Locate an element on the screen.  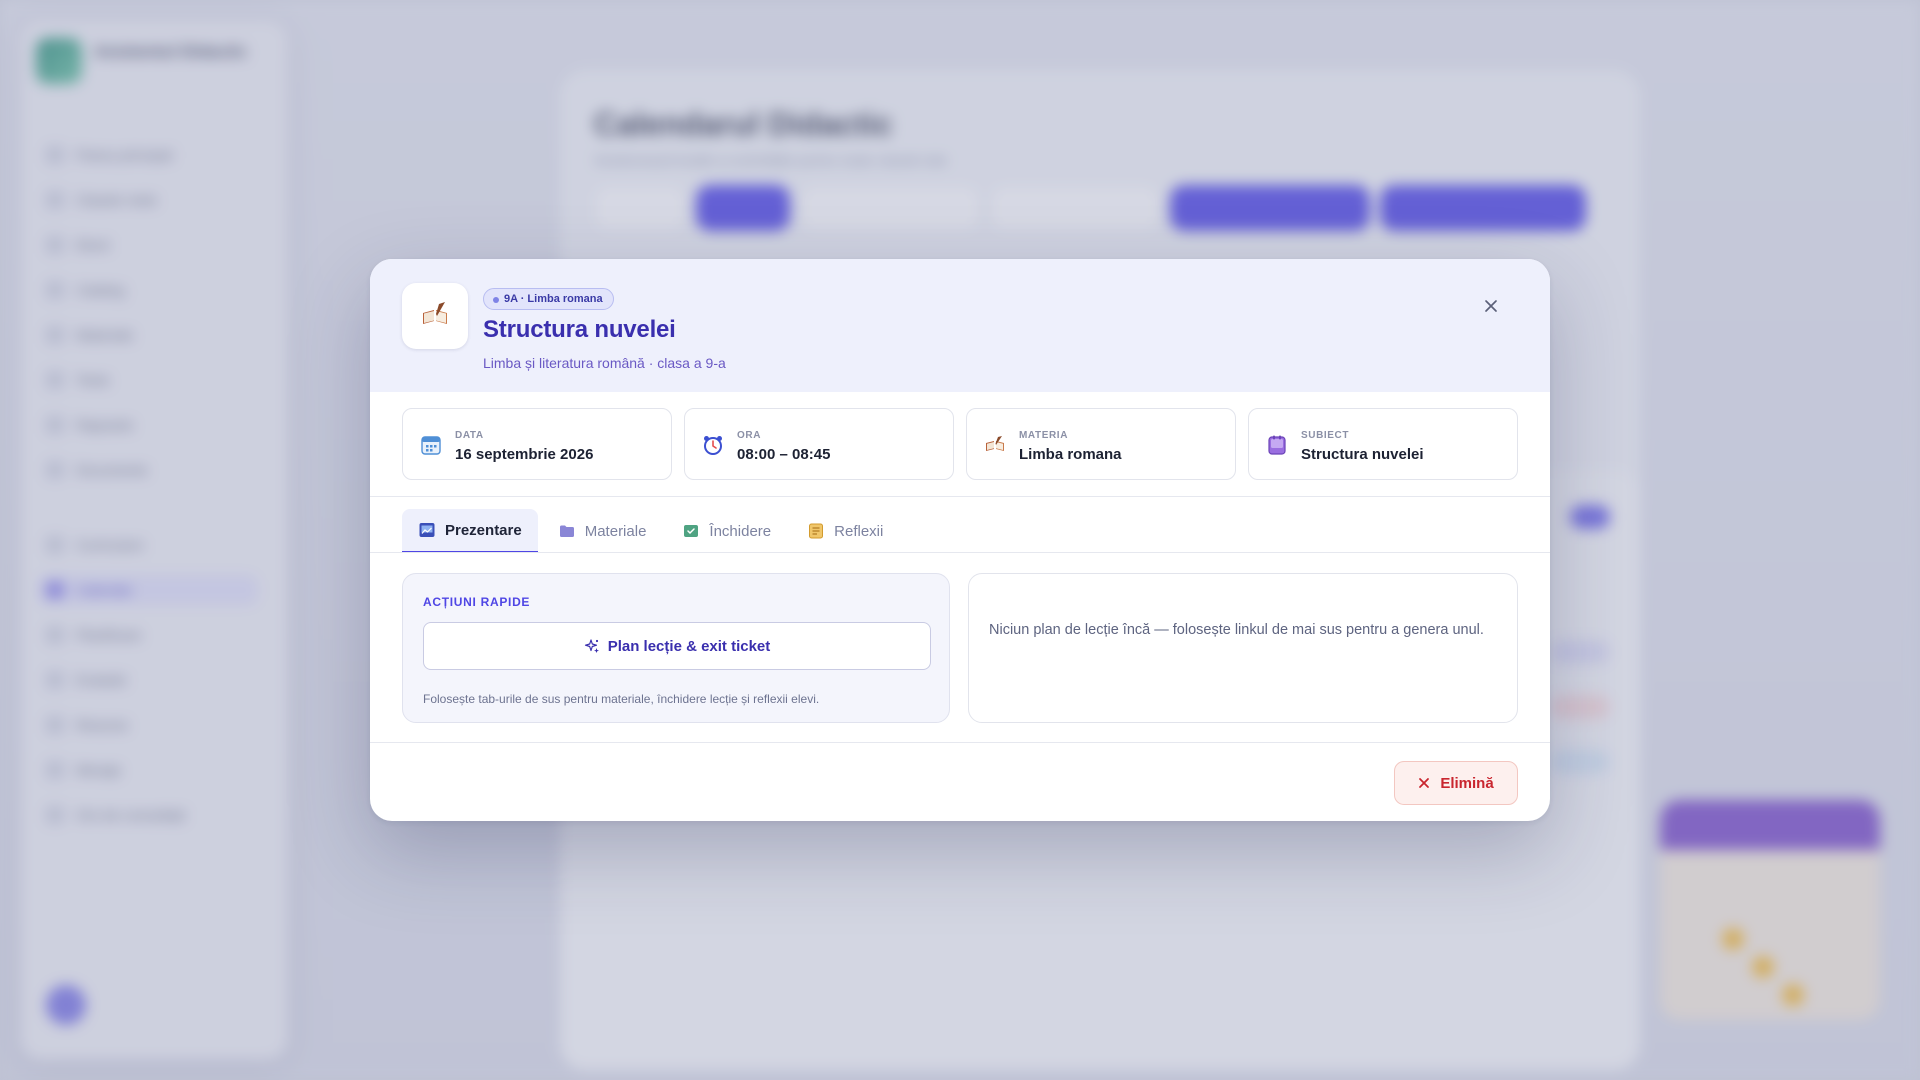
folder-icon is located at coordinates (566, 531).